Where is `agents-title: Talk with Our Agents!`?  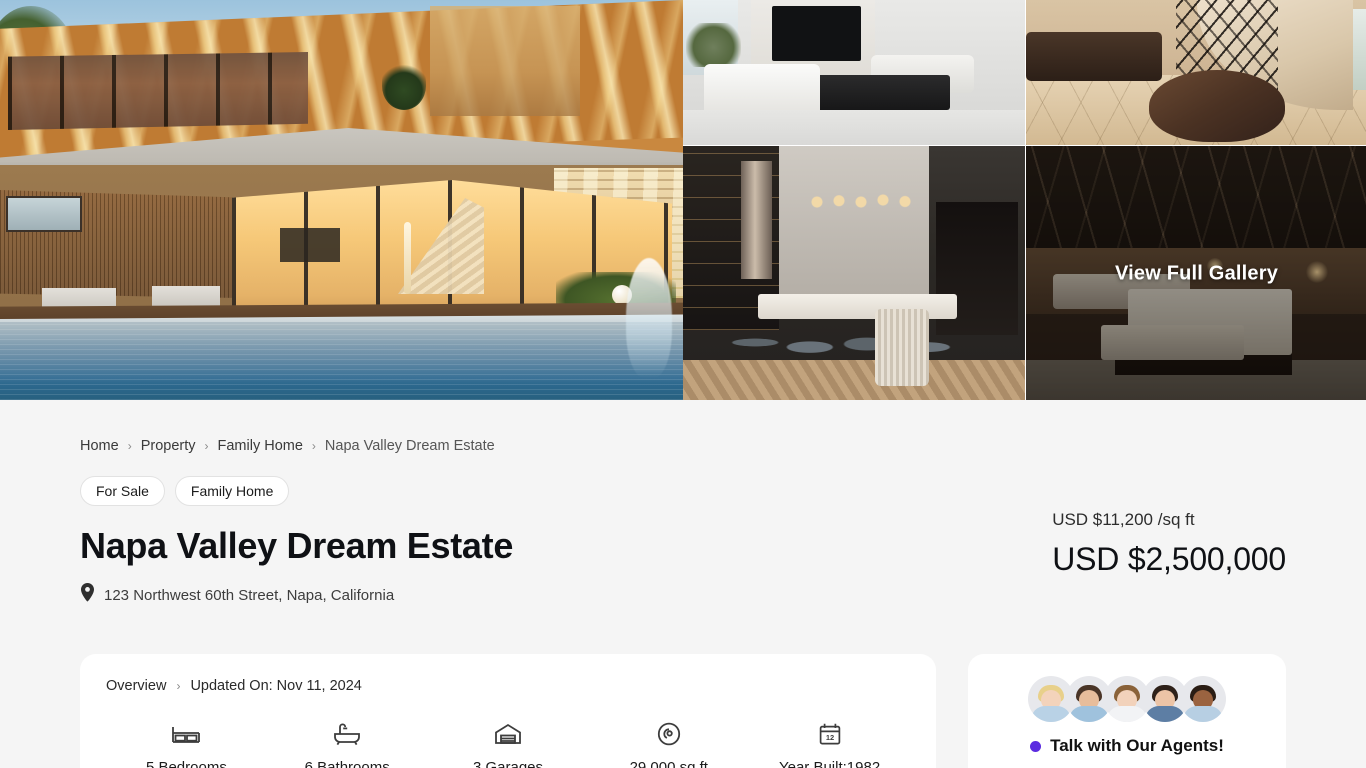
agents-title: Talk with Our Agents! is located at coordinates (1137, 745).